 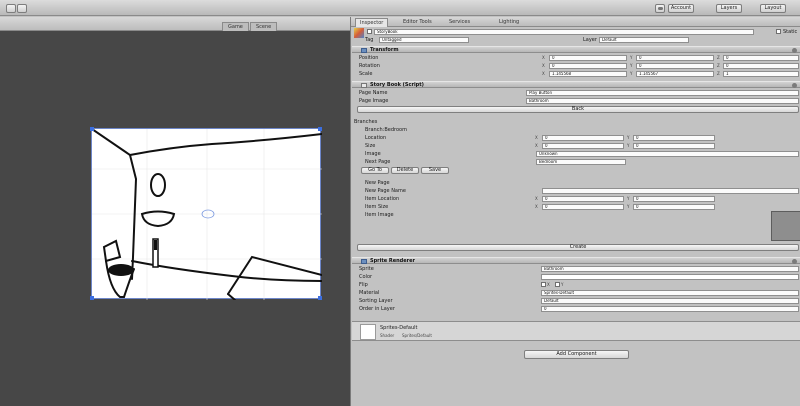 I want to click on item-location-x-label: X, so click(x=536, y=198).